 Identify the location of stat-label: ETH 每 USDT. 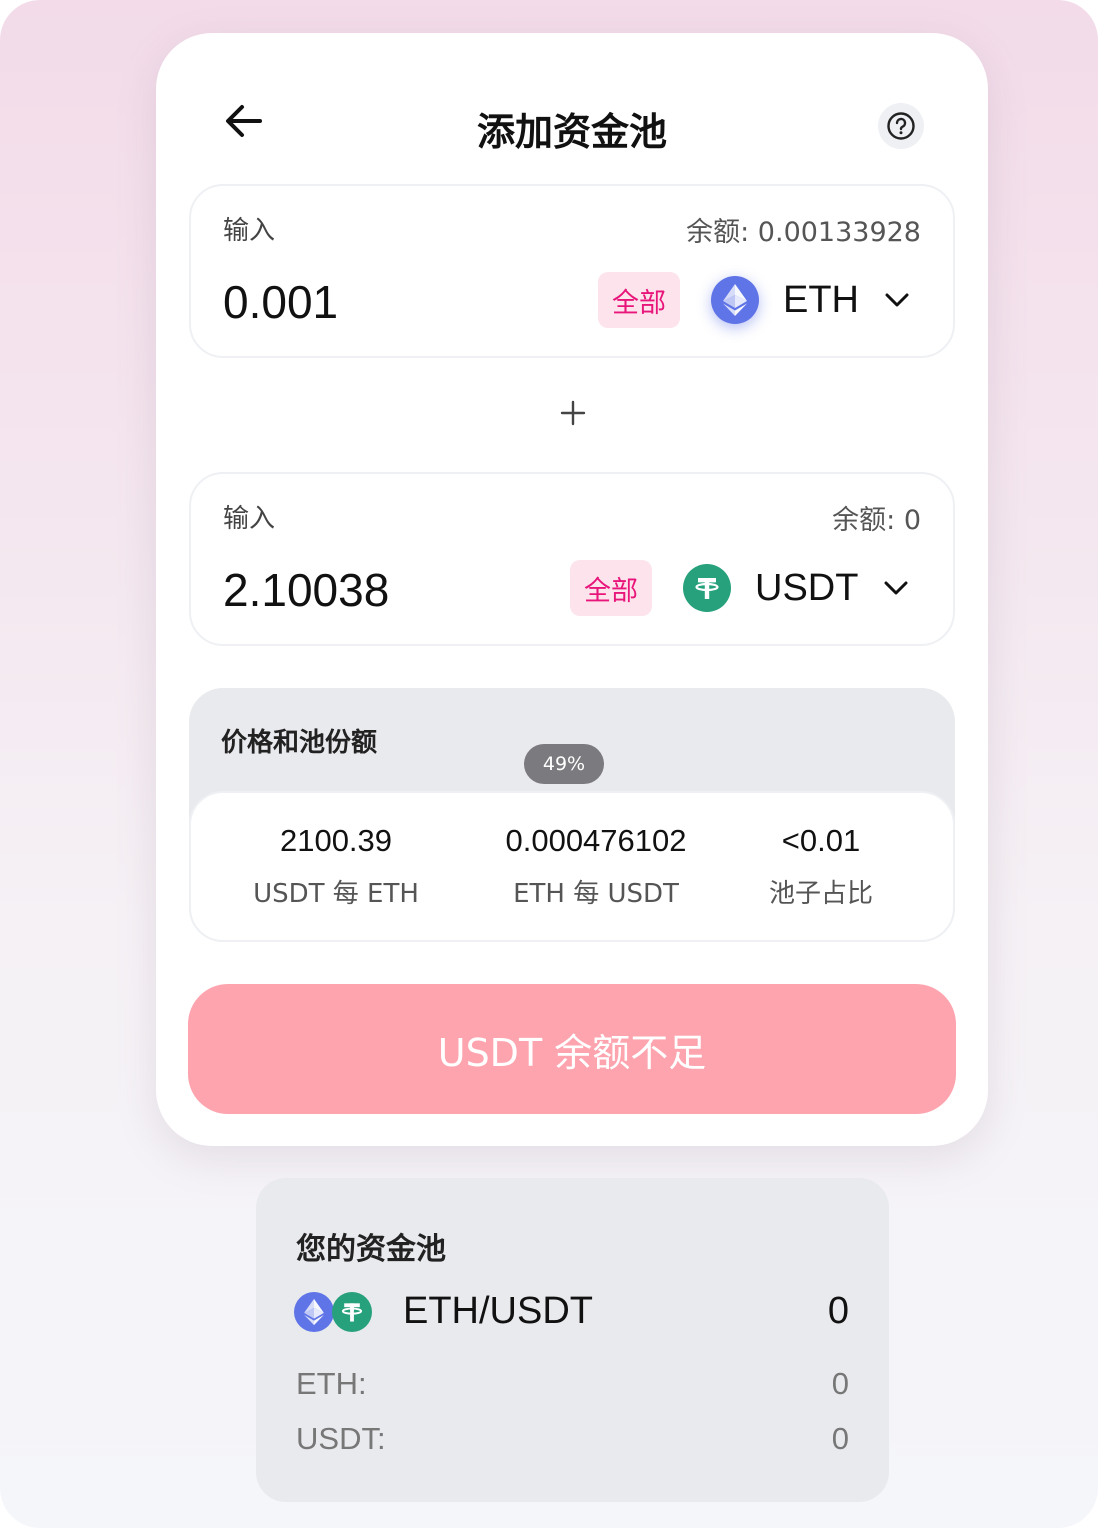
(596, 894).